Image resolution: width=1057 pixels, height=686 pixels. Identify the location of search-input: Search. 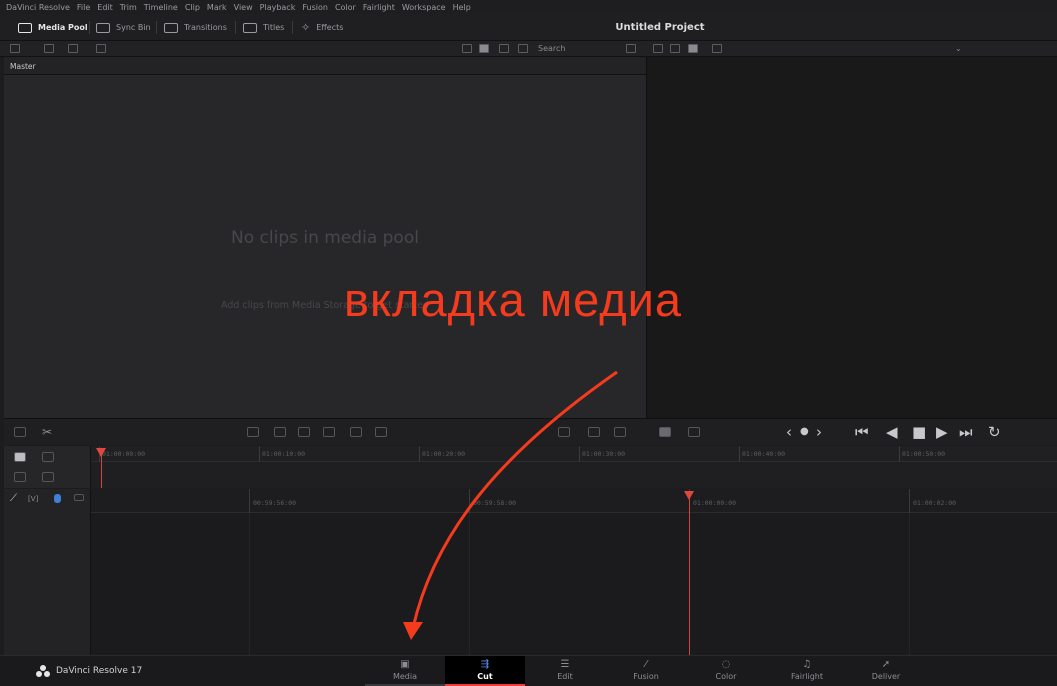
(578, 49).